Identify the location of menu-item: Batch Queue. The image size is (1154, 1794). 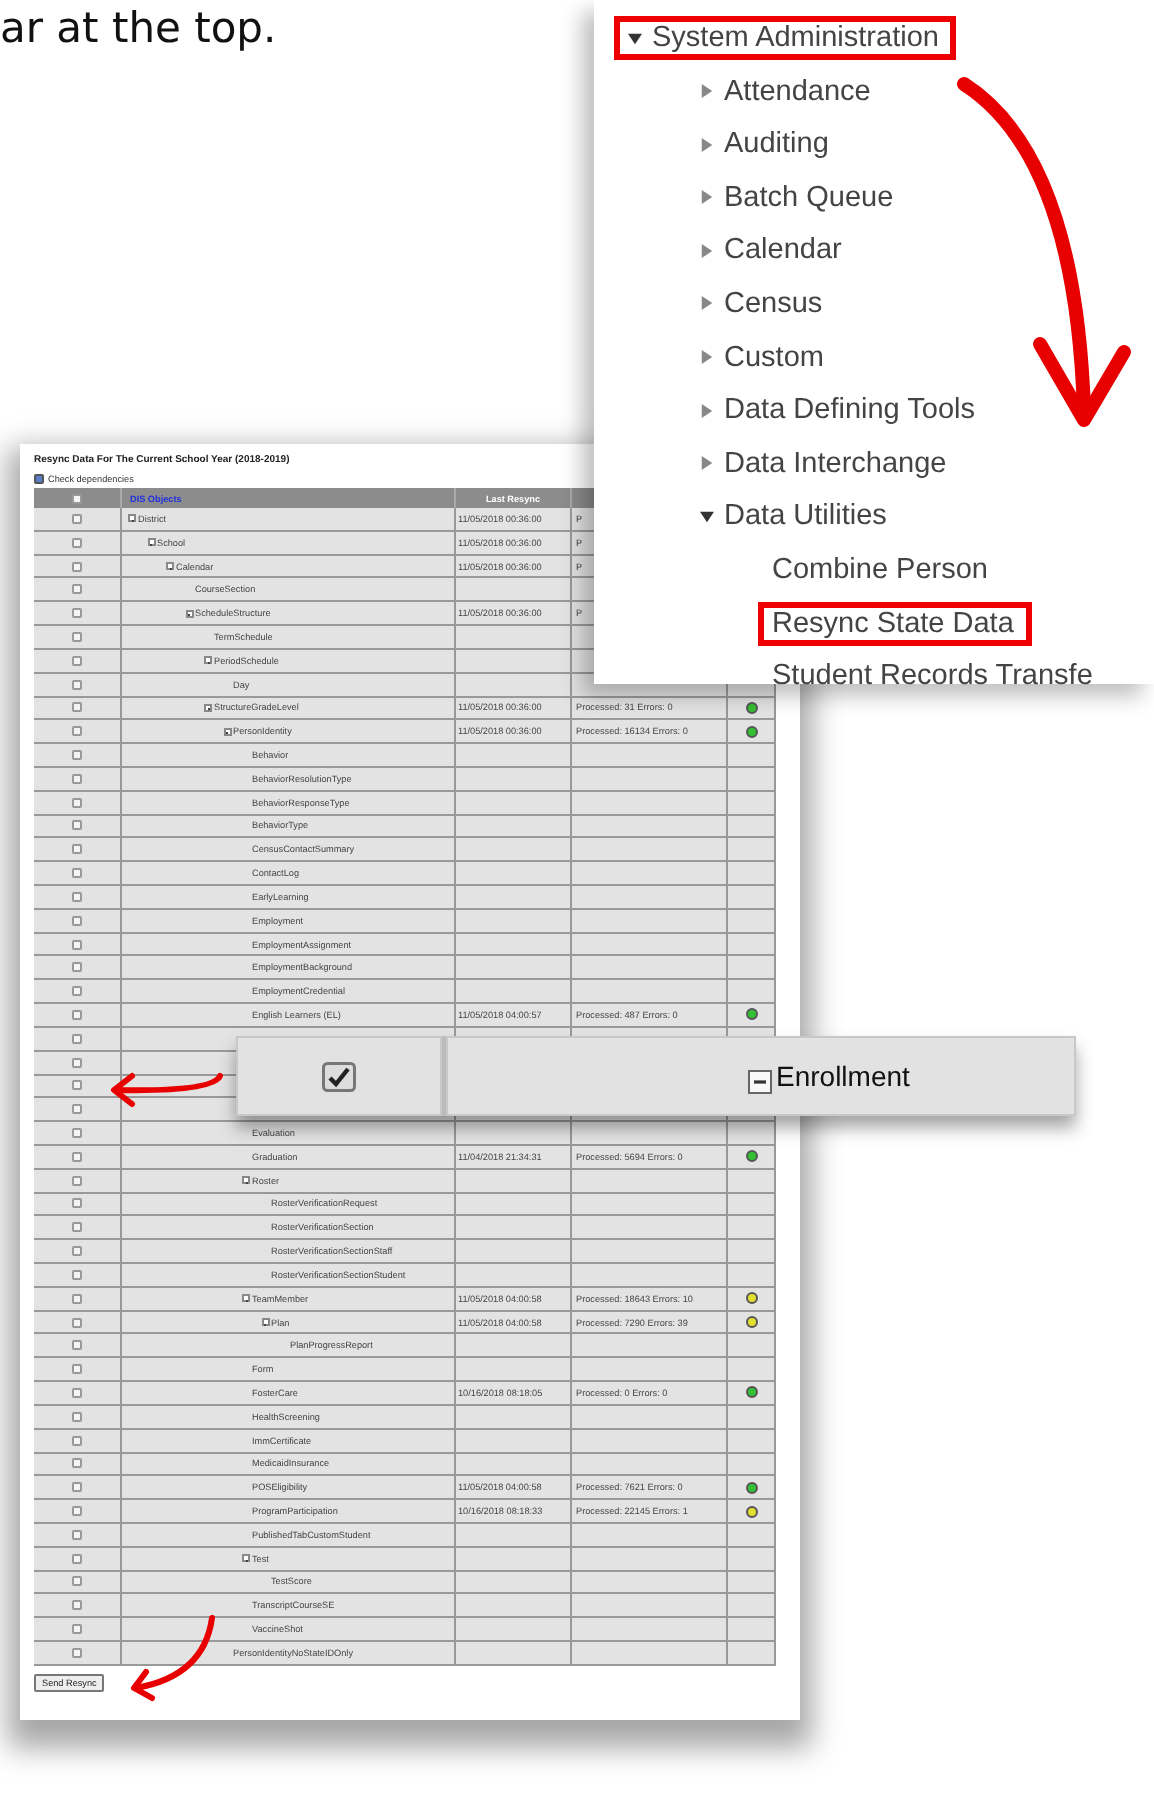
(799, 197).